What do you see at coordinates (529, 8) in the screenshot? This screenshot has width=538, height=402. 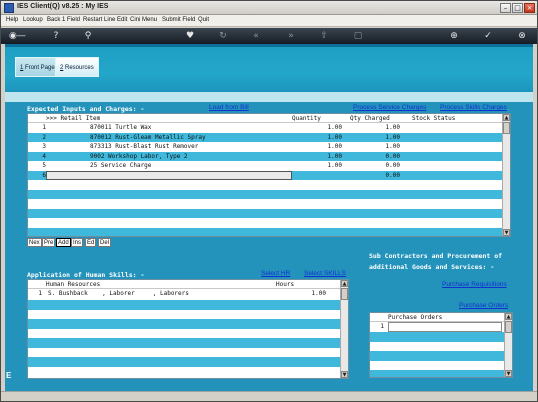 I see `close-icon: ×` at bounding box center [529, 8].